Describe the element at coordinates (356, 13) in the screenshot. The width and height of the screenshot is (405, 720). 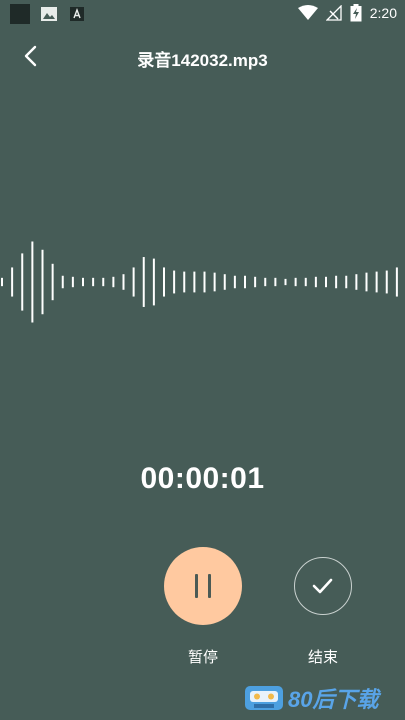
I see `battery-charging-icon` at that location.